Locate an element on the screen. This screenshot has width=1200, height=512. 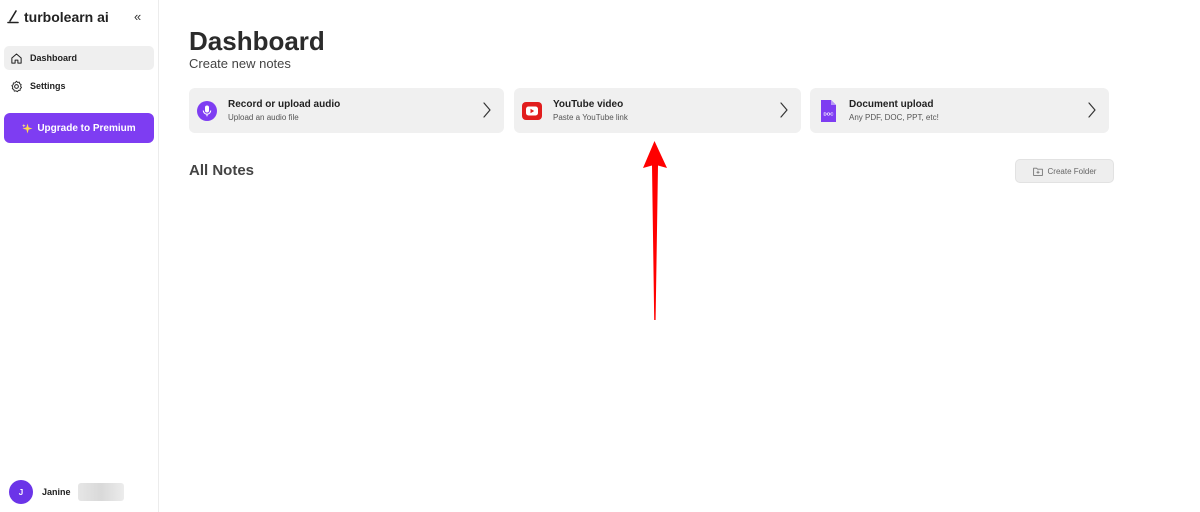
page-subtitle: Create new notes is located at coordinates (240, 63).